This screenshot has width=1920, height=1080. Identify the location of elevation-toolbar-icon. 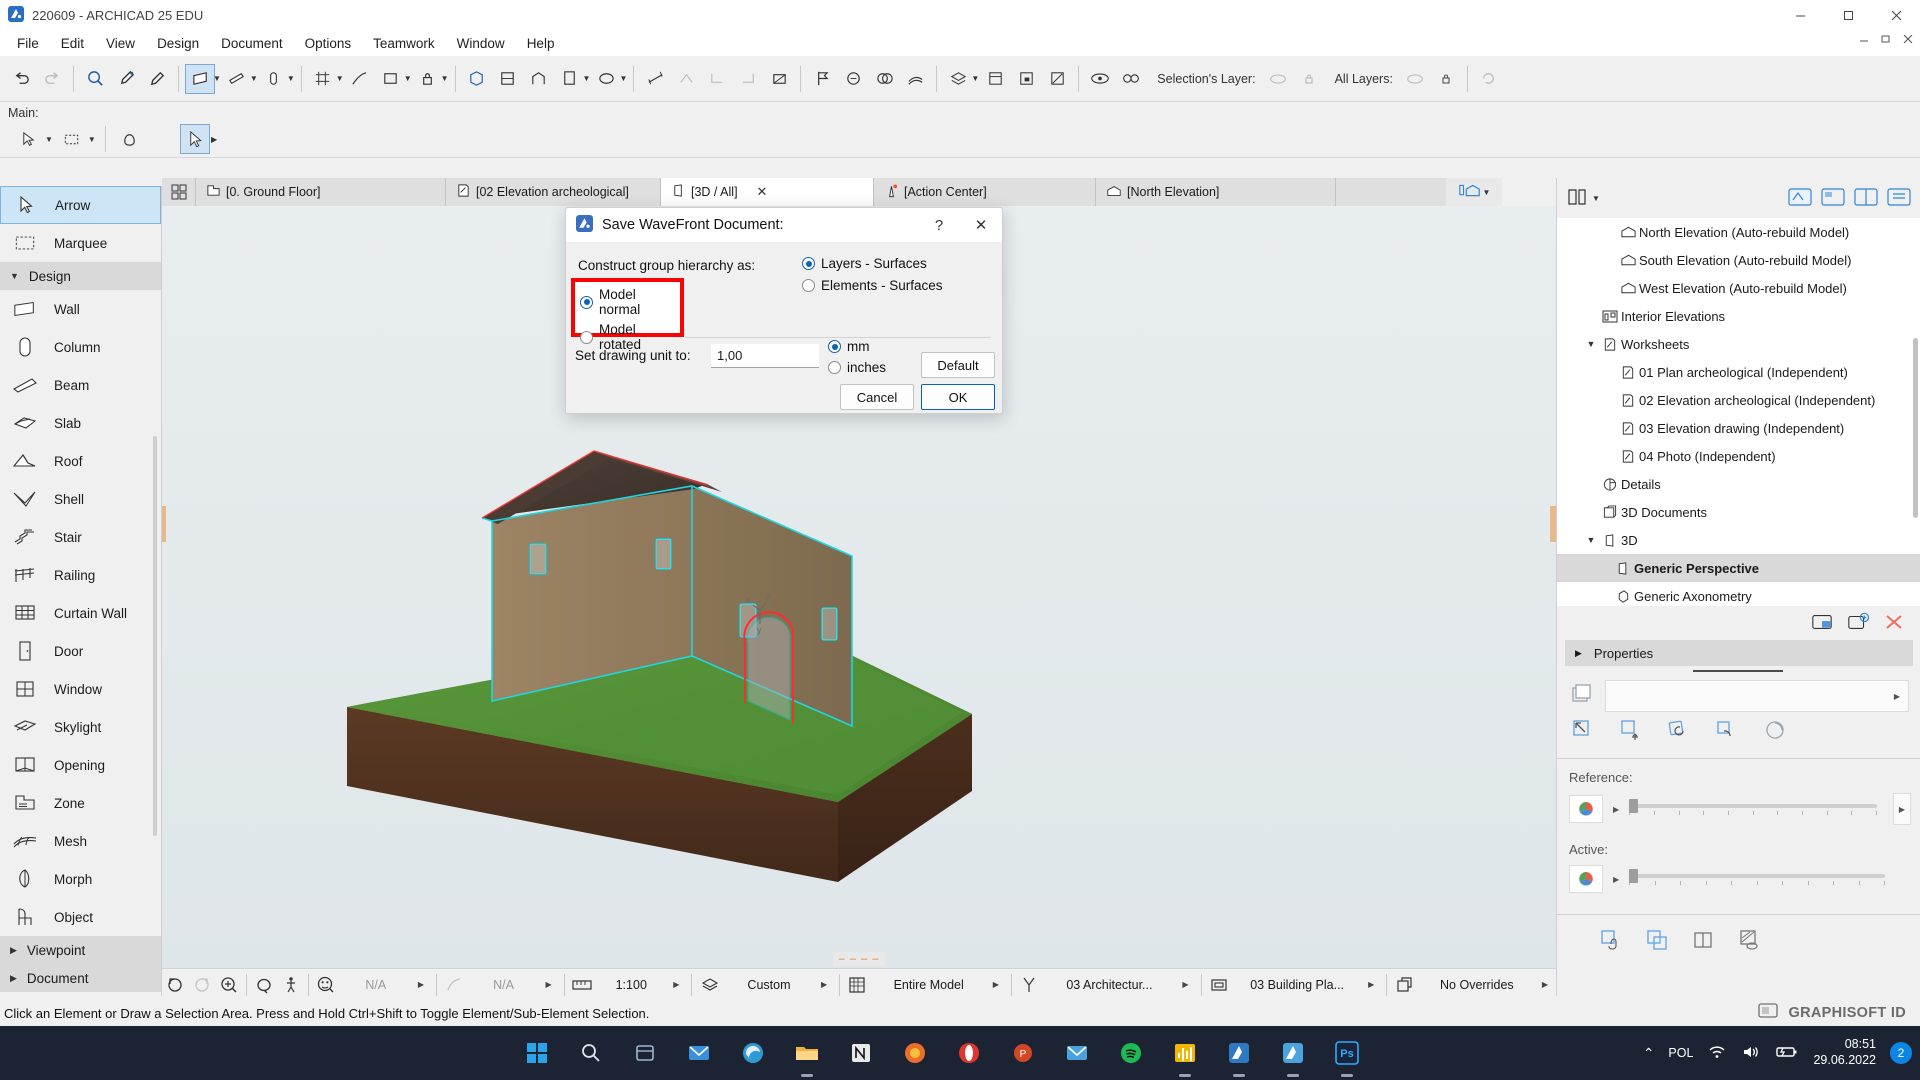
(539, 79).